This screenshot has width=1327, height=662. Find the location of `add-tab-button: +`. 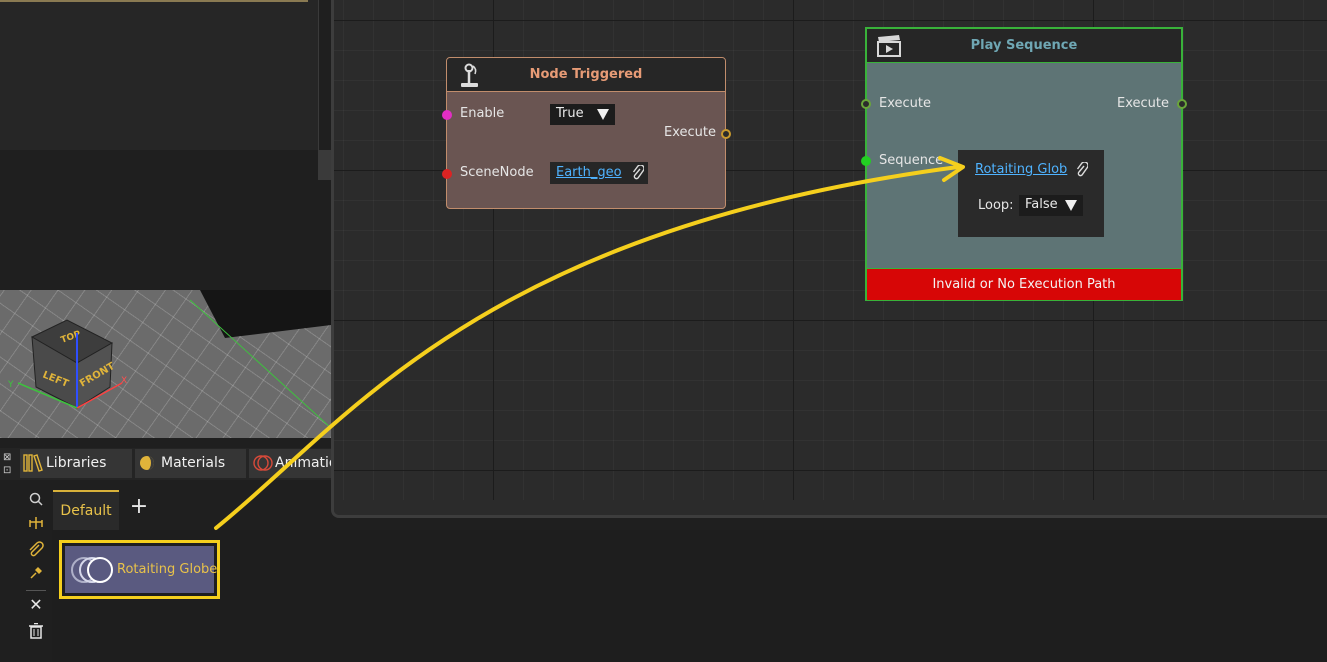

add-tab-button: + is located at coordinates (139, 507).